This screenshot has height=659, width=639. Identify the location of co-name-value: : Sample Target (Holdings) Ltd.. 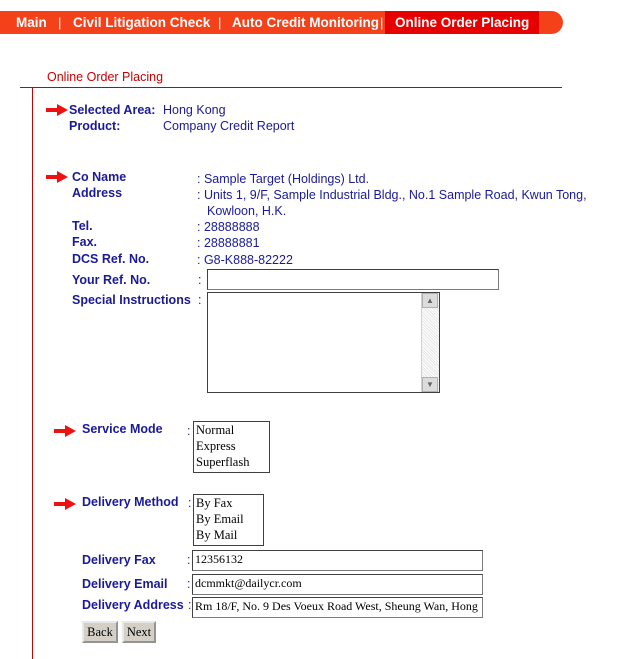
(283, 179).